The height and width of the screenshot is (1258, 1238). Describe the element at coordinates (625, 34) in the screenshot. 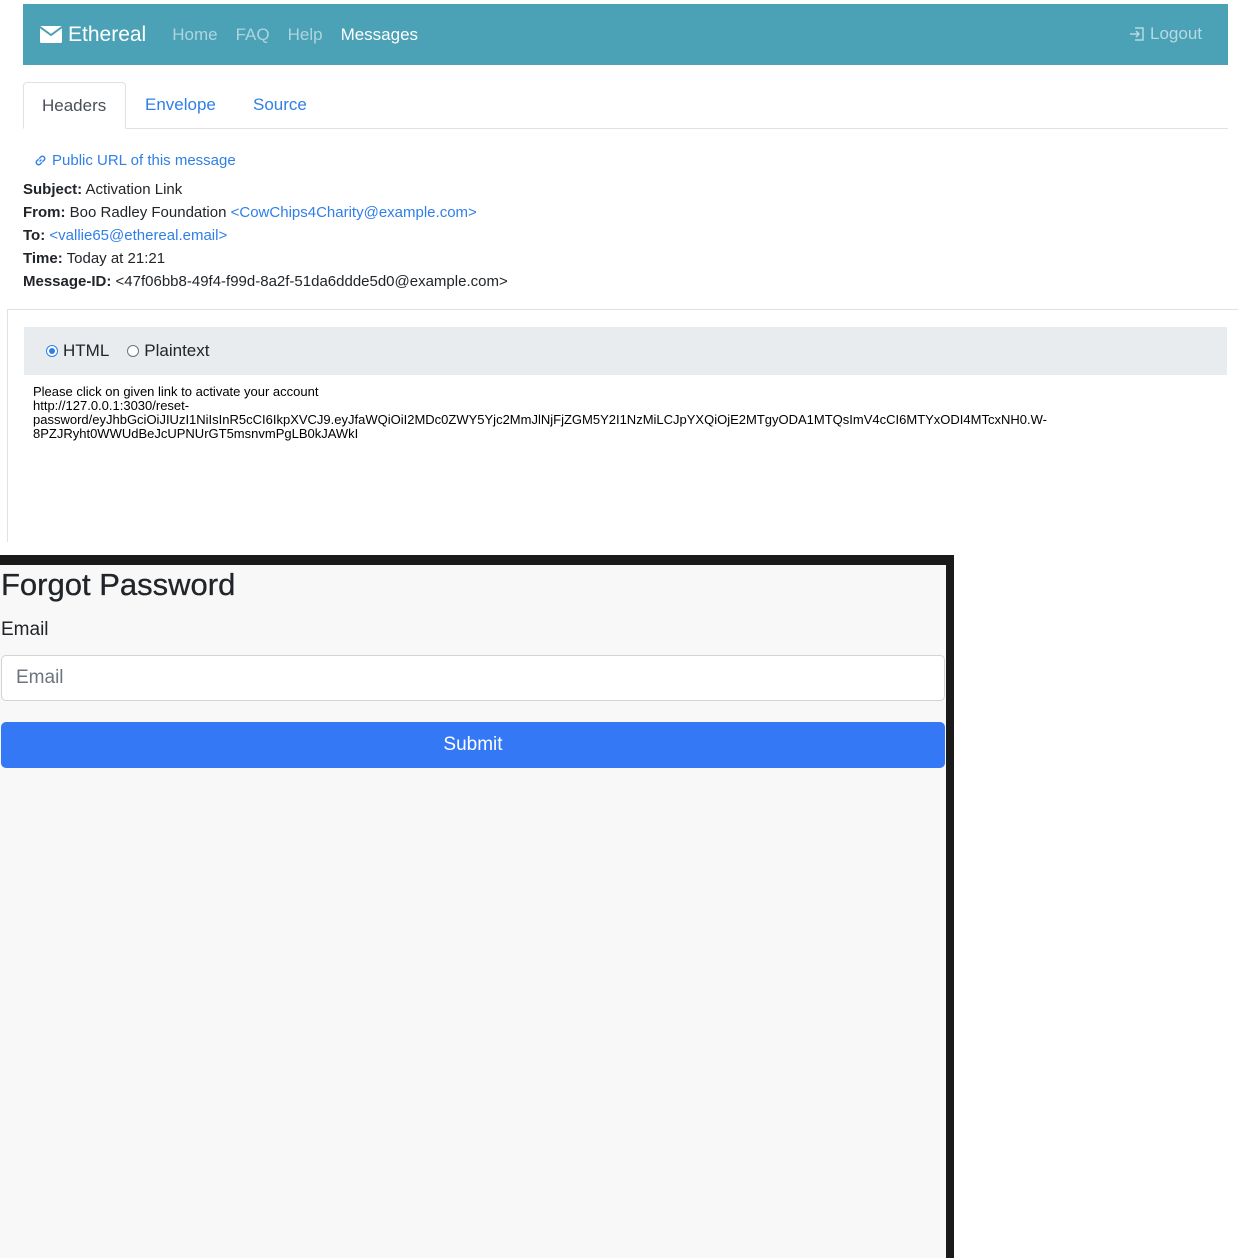

I see `top-navbar: Ethereal Home FAQ Help Messages Logout` at that location.